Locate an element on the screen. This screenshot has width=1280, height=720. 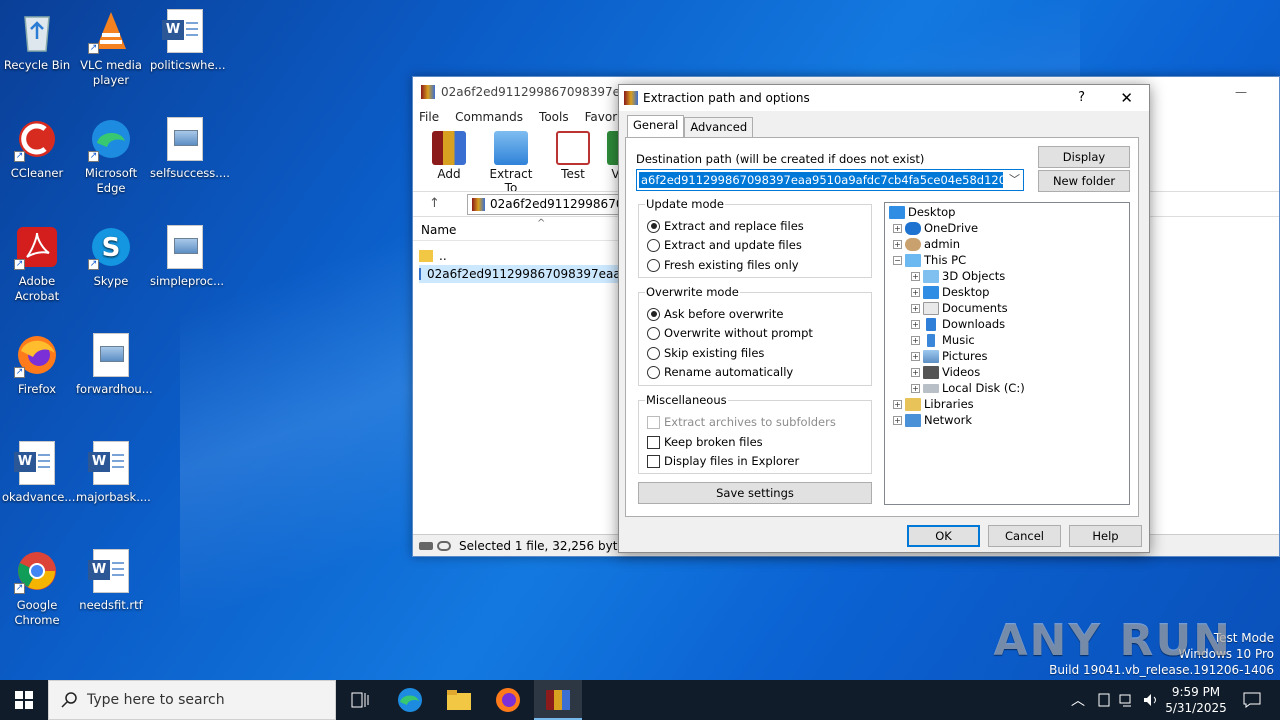
tree-node-libraries: + Libraries is located at coordinates (933, 404).